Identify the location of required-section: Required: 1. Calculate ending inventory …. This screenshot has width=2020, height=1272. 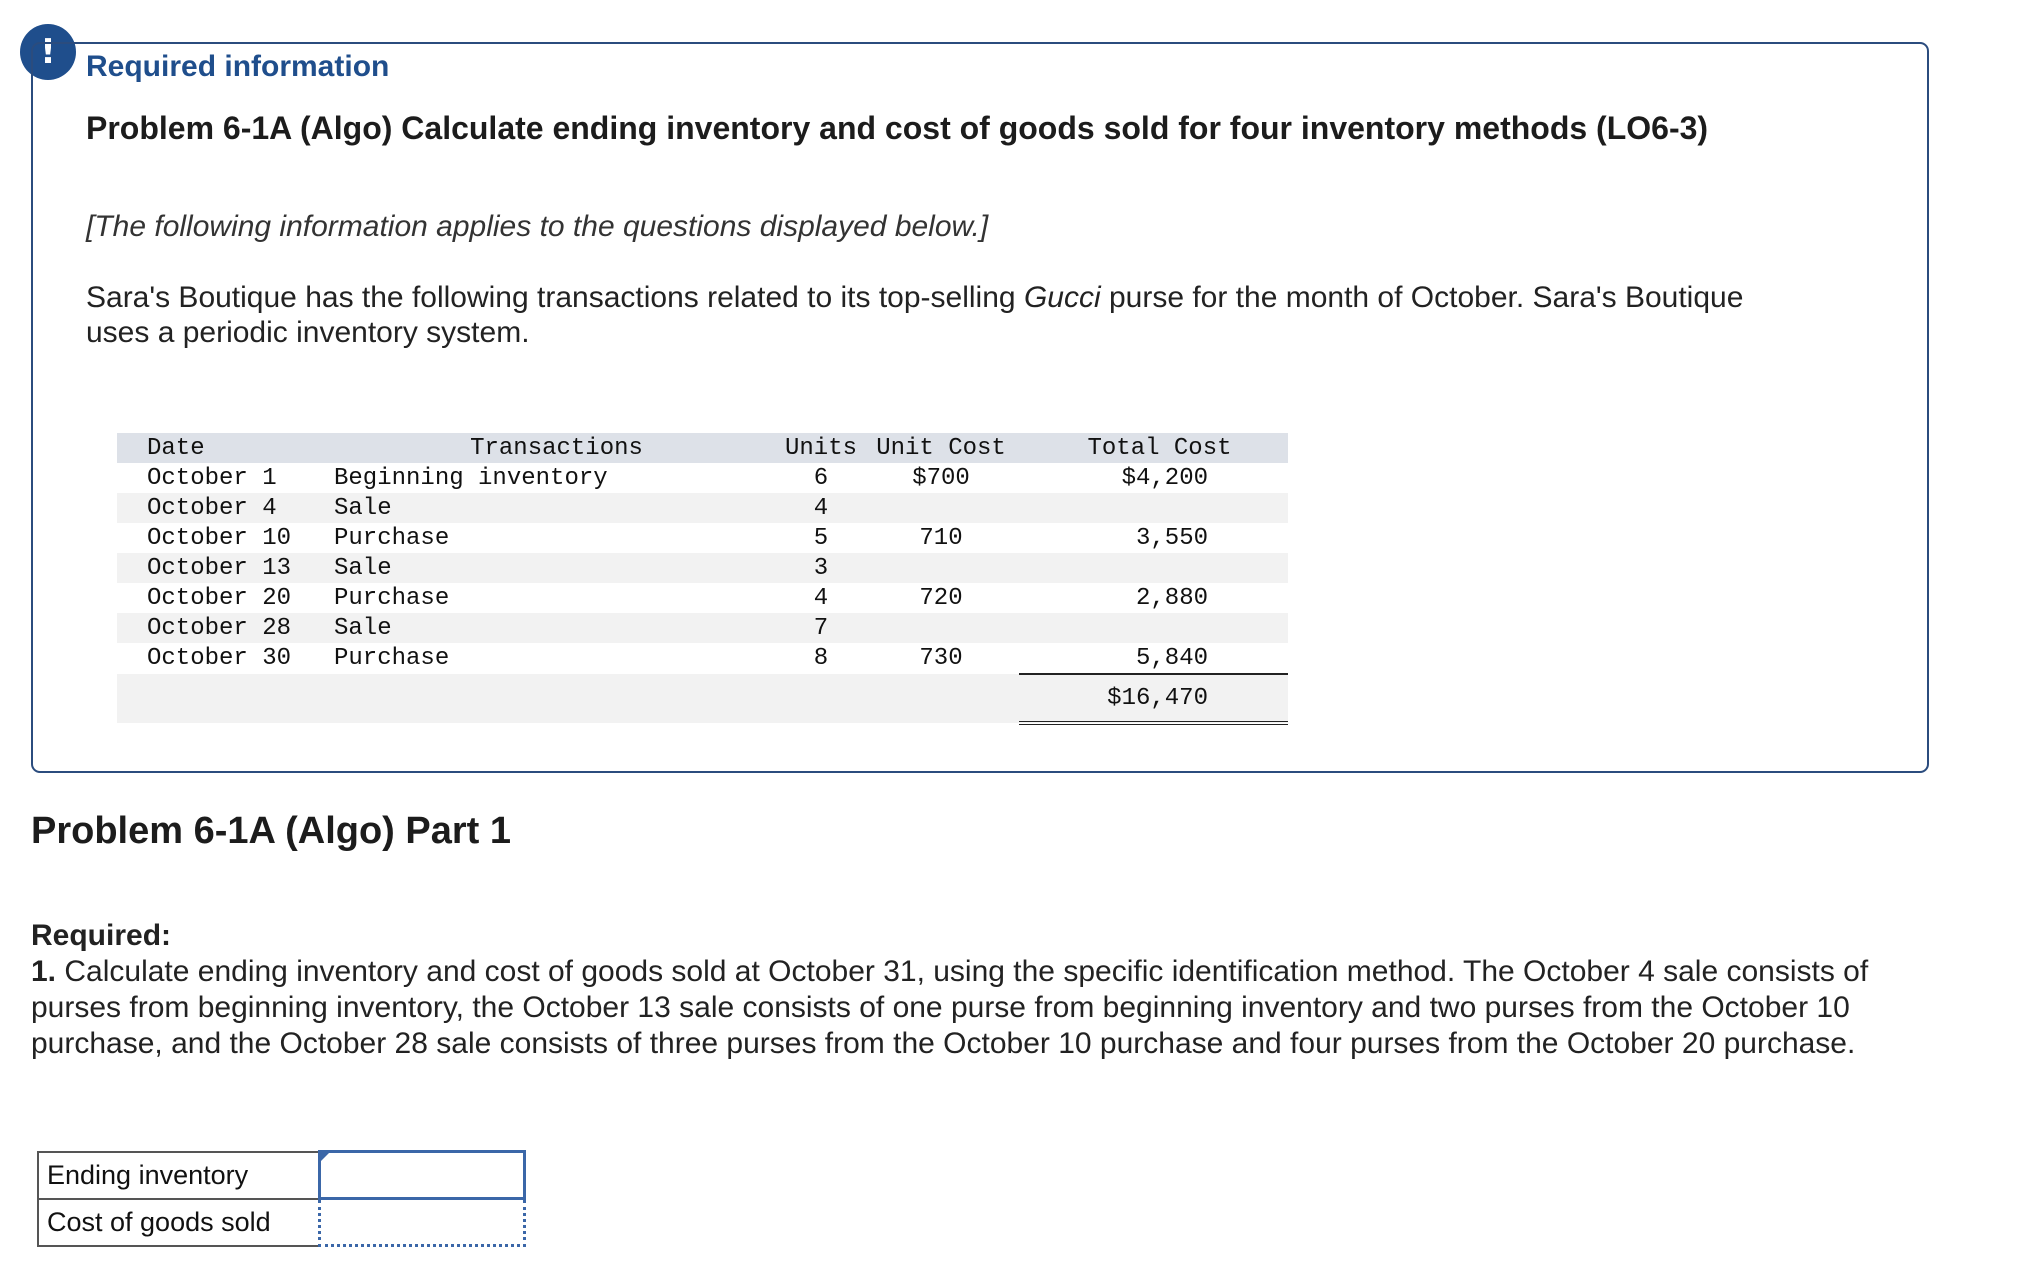
(981, 990).